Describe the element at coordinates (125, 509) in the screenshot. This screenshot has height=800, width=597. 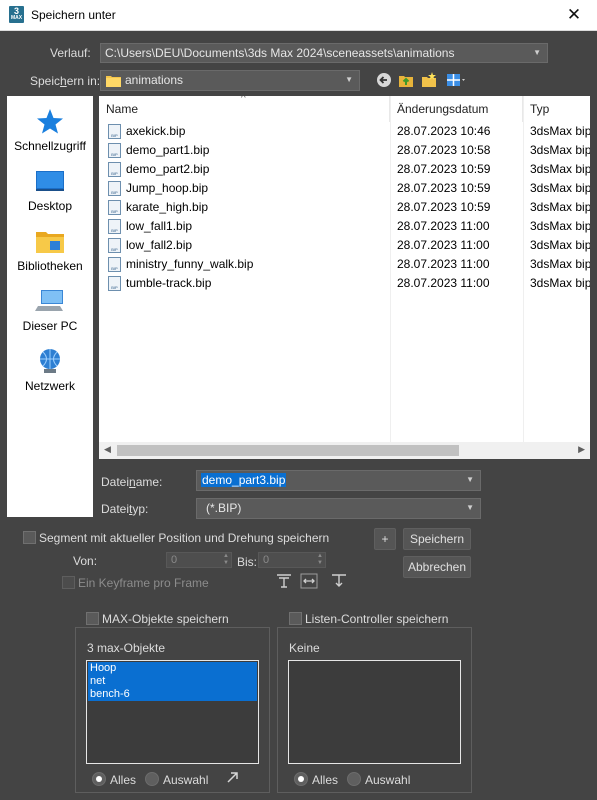
I see `filetype-label: Dateityp:` at that location.